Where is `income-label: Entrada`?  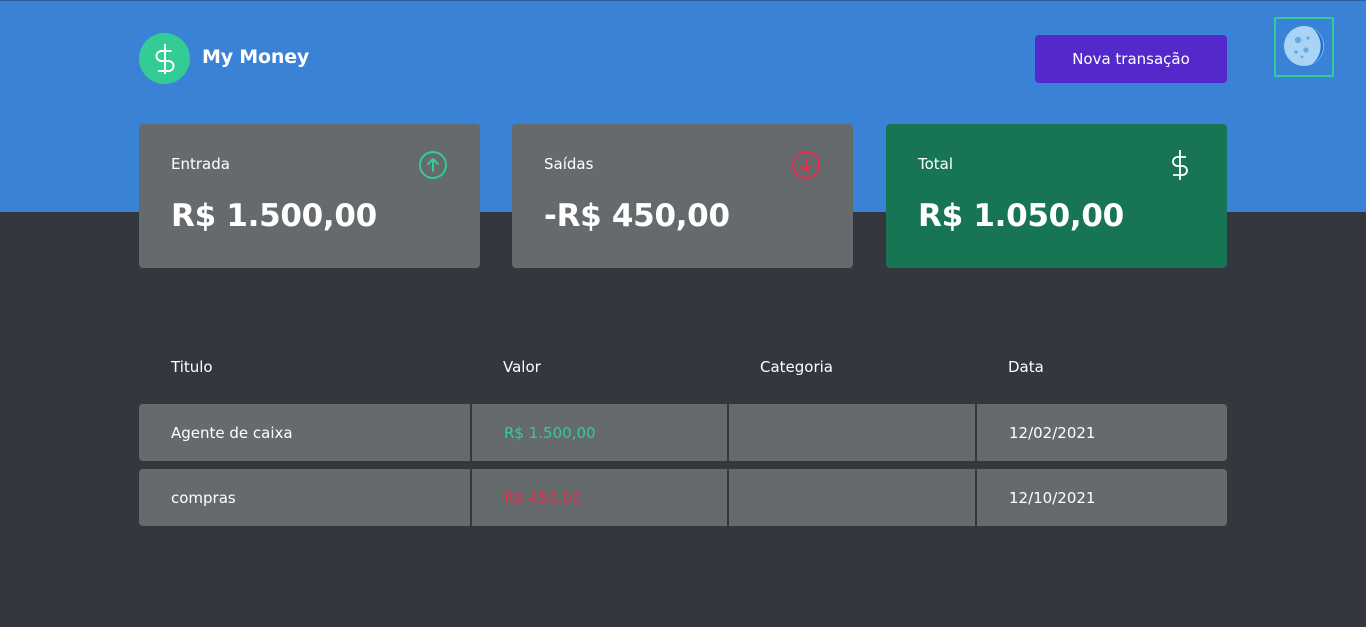
income-label: Entrada is located at coordinates (200, 164).